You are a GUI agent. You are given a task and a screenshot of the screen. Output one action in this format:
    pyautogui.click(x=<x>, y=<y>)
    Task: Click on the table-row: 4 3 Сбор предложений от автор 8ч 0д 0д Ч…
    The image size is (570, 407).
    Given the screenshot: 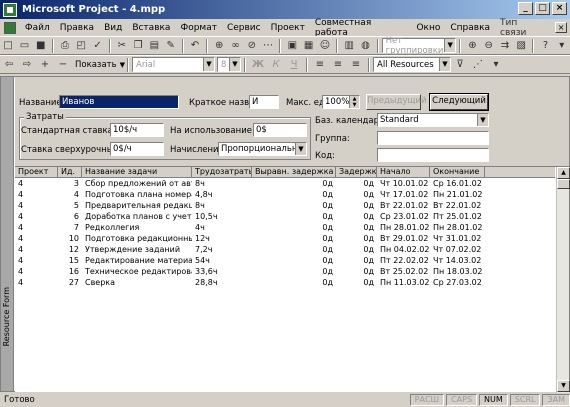 What is the action you would take?
    pyautogui.click(x=285, y=184)
    